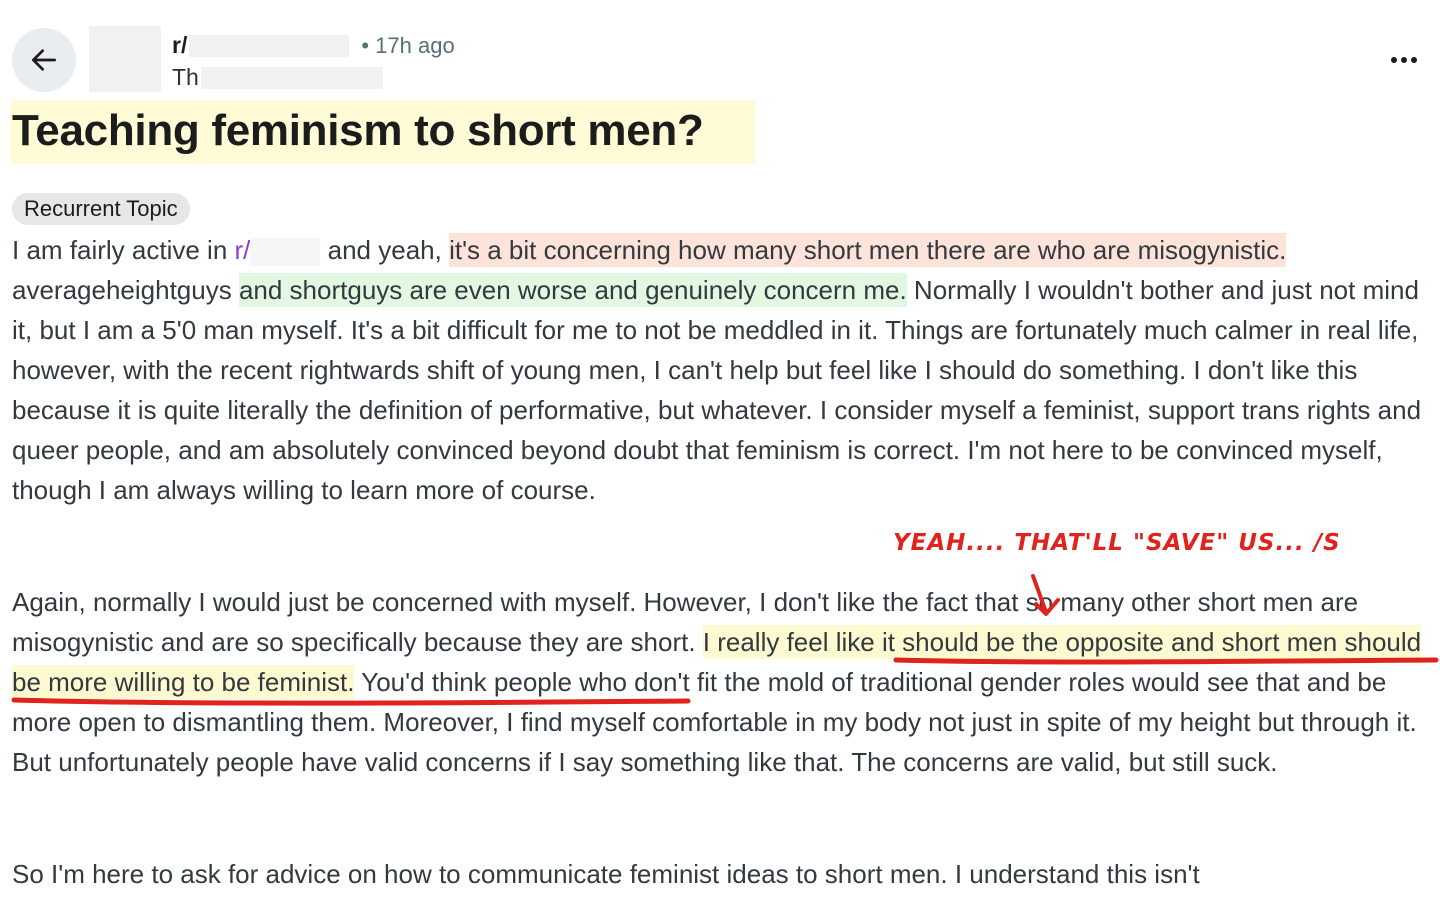 This screenshot has width=1440, height=900. Describe the element at coordinates (285, 252) in the screenshot. I see `redacted-subreddit-link` at that location.